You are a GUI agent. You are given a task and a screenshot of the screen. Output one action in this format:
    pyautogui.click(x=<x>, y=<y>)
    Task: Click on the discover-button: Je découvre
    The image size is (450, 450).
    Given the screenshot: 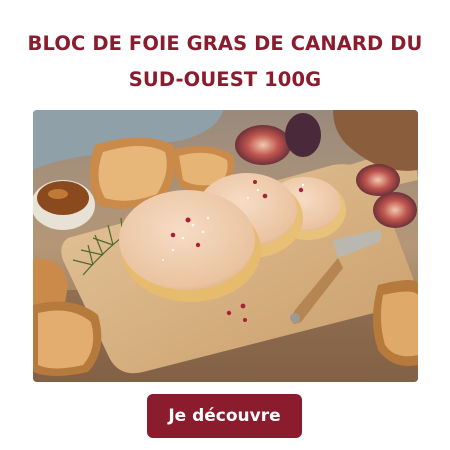 What is the action you would take?
    pyautogui.click(x=224, y=416)
    